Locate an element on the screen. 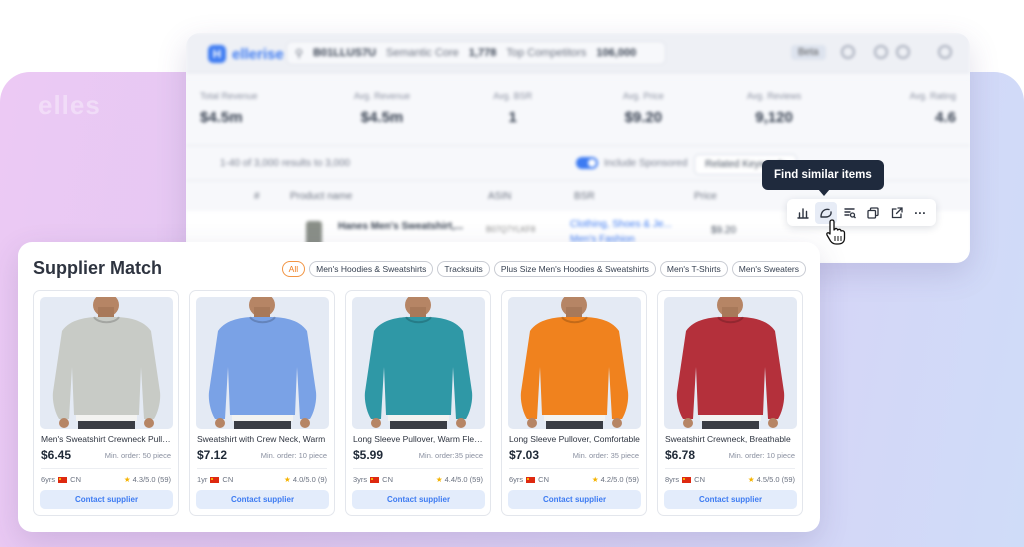 The height and width of the screenshot is (547, 1024). tooltip-arrow is located at coordinates (824, 192).